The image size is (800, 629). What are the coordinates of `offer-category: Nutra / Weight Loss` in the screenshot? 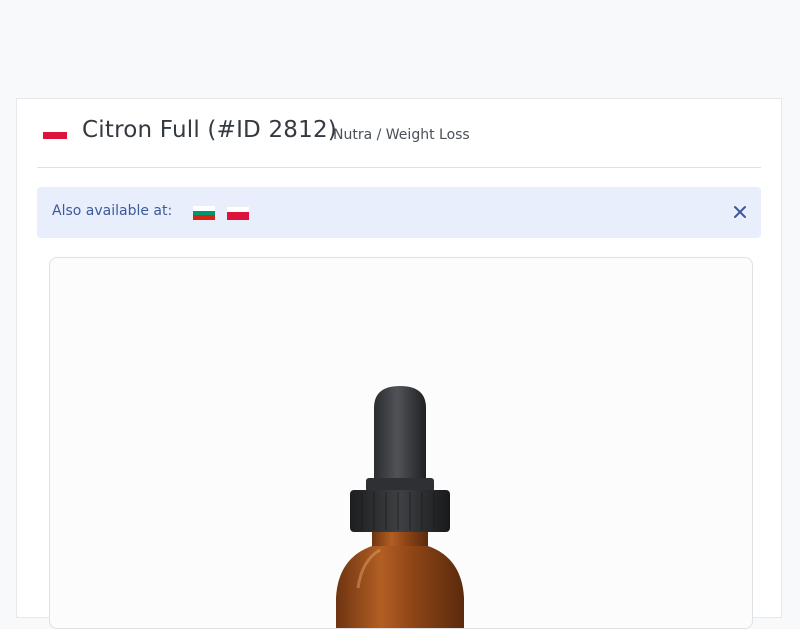 It's located at (401, 135).